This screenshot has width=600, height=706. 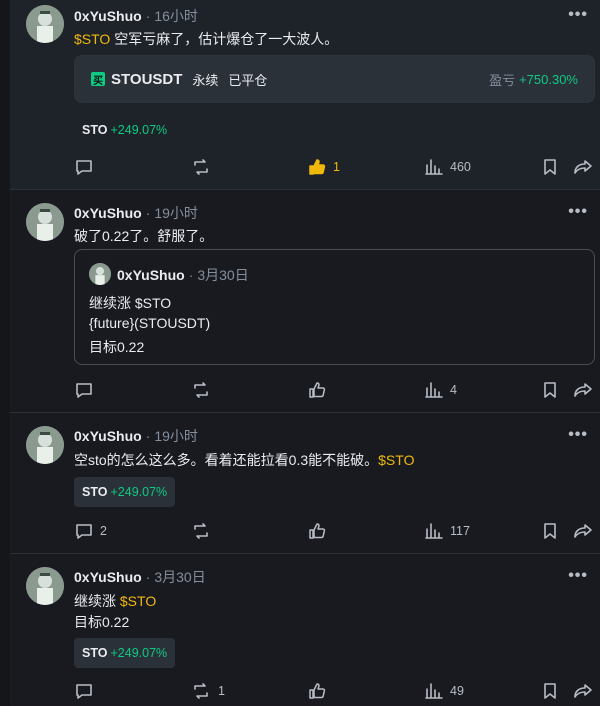 What do you see at coordinates (224, 39) in the screenshot?
I see `post-text-body: 空军亏麻了，估计爆仓了一大波人。` at bounding box center [224, 39].